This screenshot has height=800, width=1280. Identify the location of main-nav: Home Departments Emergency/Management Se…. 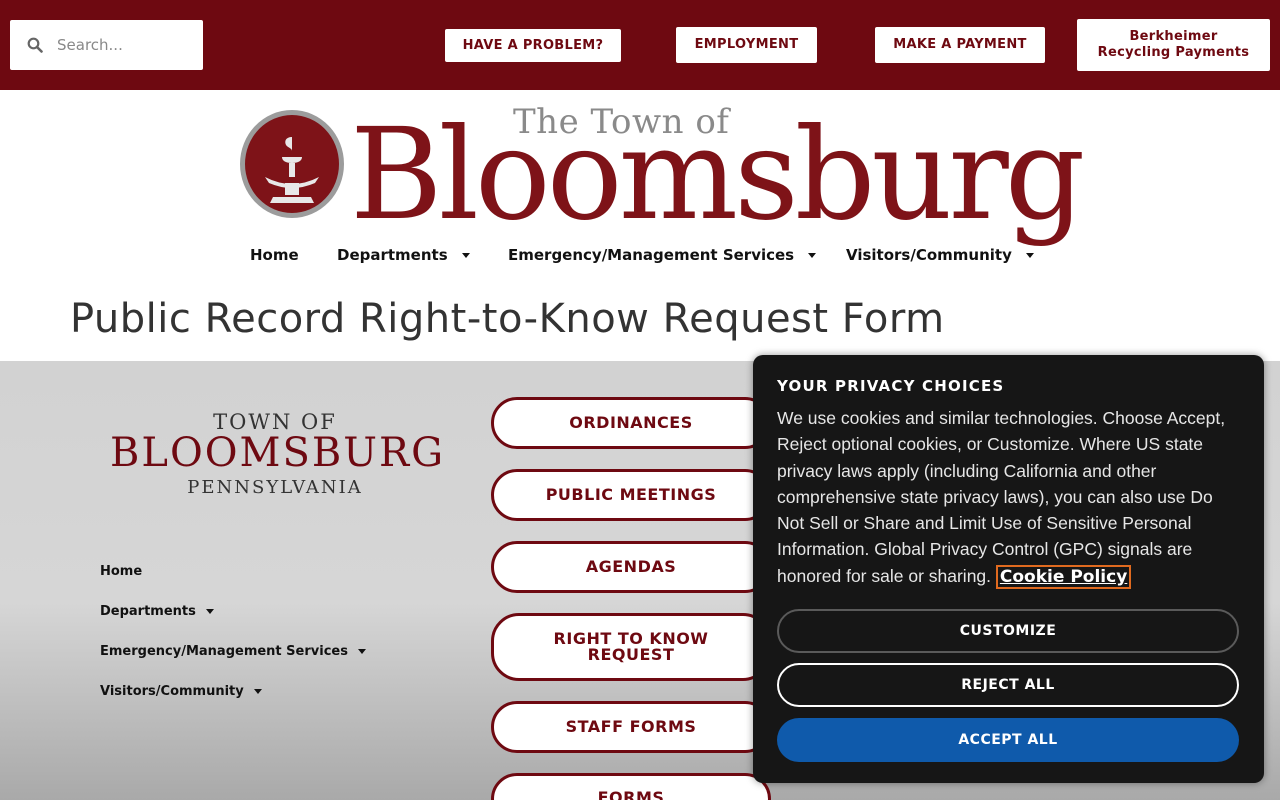
(640, 257).